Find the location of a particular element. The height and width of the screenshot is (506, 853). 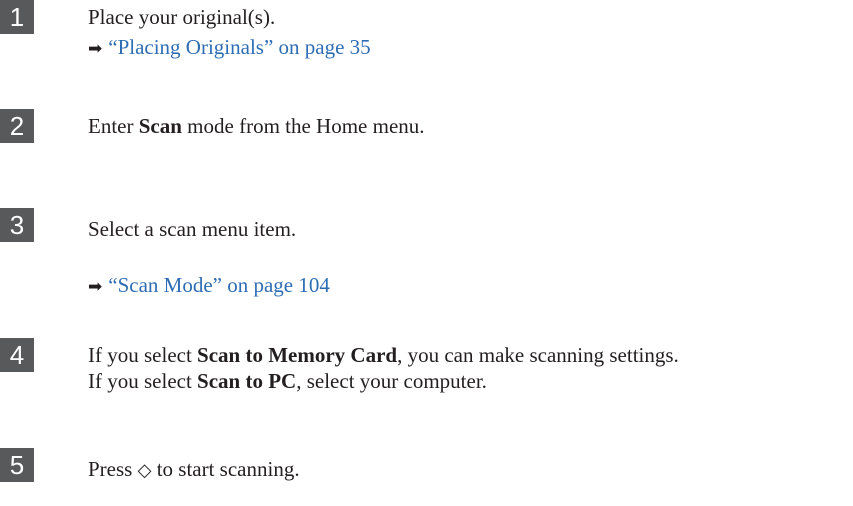

step-number: 2 is located at coordinates (17, 126).